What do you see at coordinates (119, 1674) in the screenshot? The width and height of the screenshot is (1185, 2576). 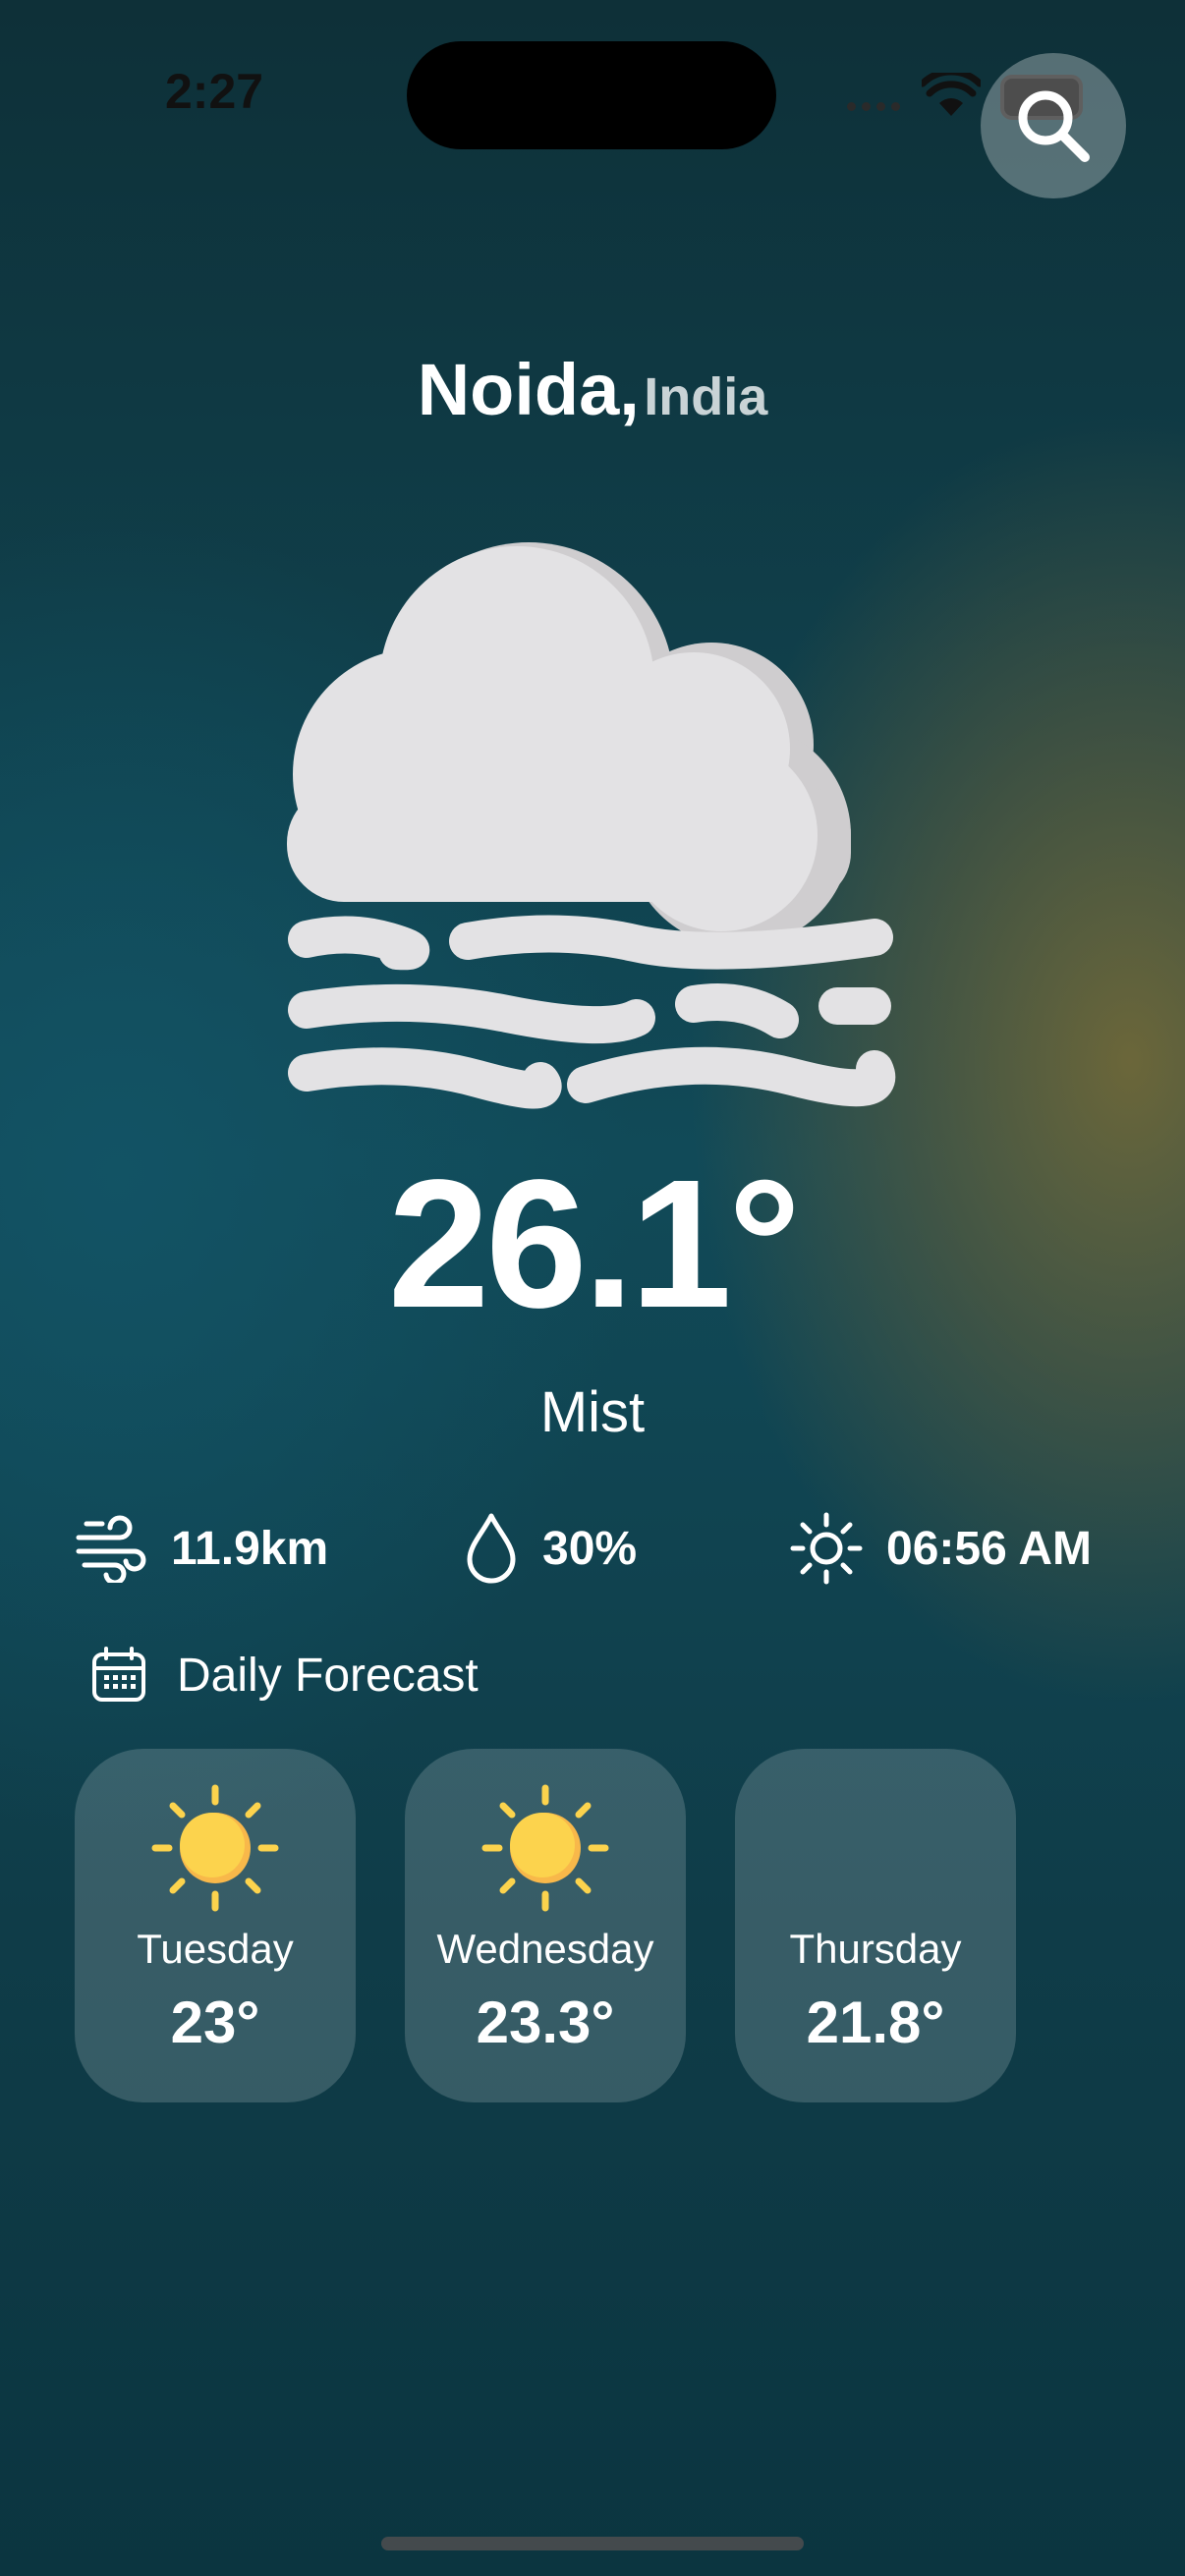 I see `calendar-icon` at bounding box center [119, 1674].